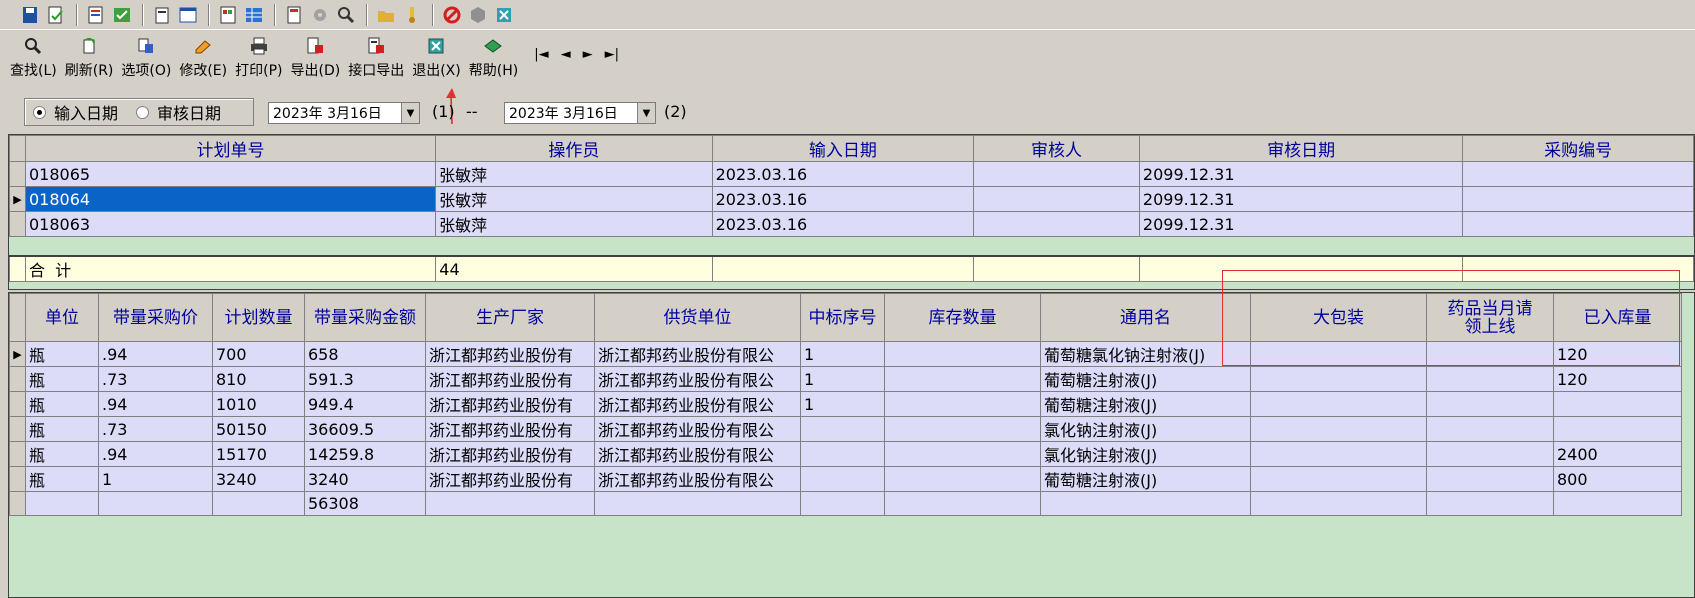 The height and width of the screenshot is (598, 1695). I want to click on find-button: 查找(L), so click(33, 58).